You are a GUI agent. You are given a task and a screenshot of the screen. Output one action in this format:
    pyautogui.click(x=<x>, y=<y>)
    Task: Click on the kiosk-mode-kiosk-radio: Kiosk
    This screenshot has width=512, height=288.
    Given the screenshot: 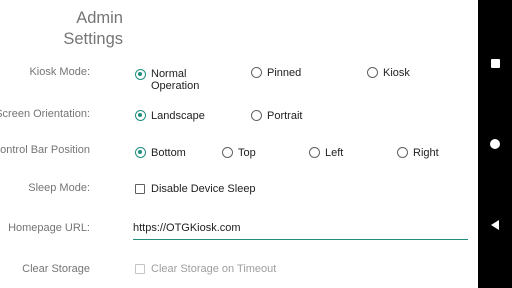 What is the action you would take?
    pyautogui.click(x=388, y=73)
    